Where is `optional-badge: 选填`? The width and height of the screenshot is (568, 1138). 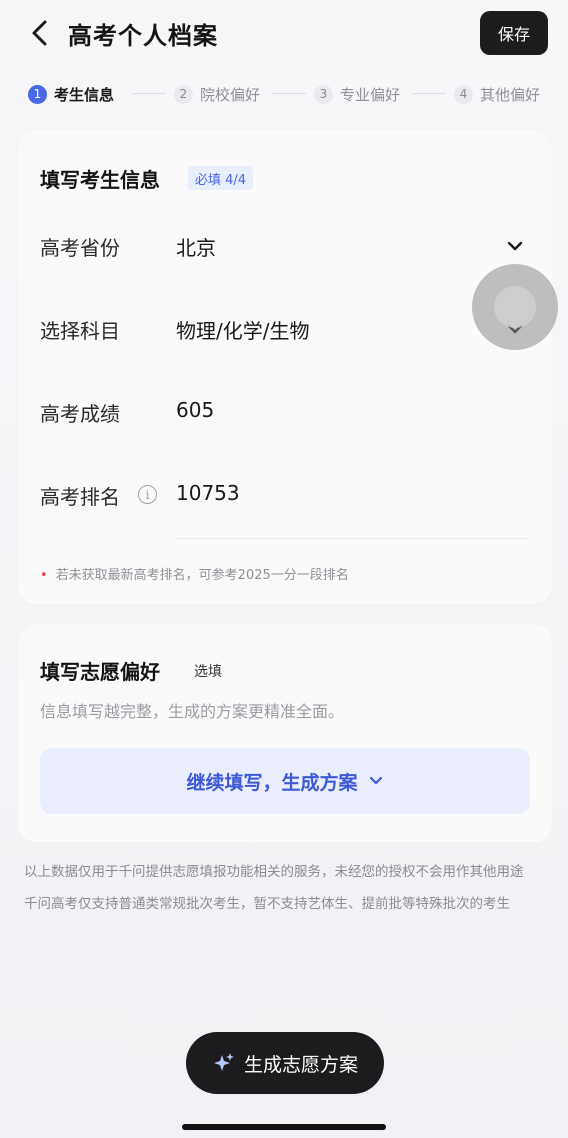
optional-badge: 选填 is located at coordinates (208, 672).